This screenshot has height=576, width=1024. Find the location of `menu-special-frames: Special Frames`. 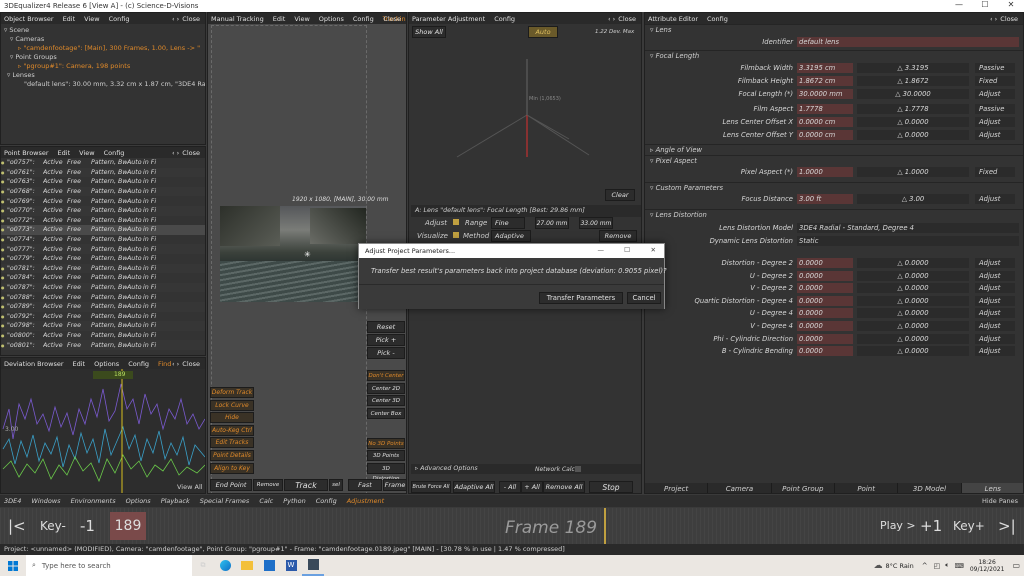

menu-special-frames: Special Frames is located at coordinates (225, 501).